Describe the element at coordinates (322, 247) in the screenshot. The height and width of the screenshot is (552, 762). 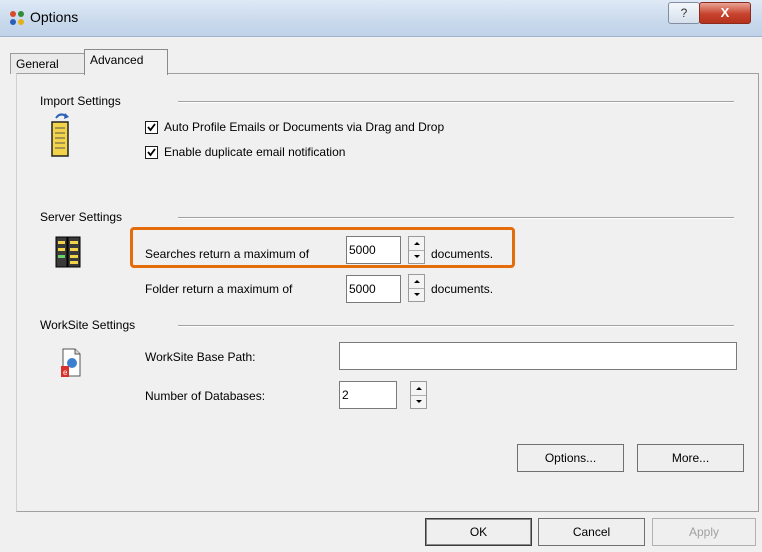
I see `highlight-box` at that location.